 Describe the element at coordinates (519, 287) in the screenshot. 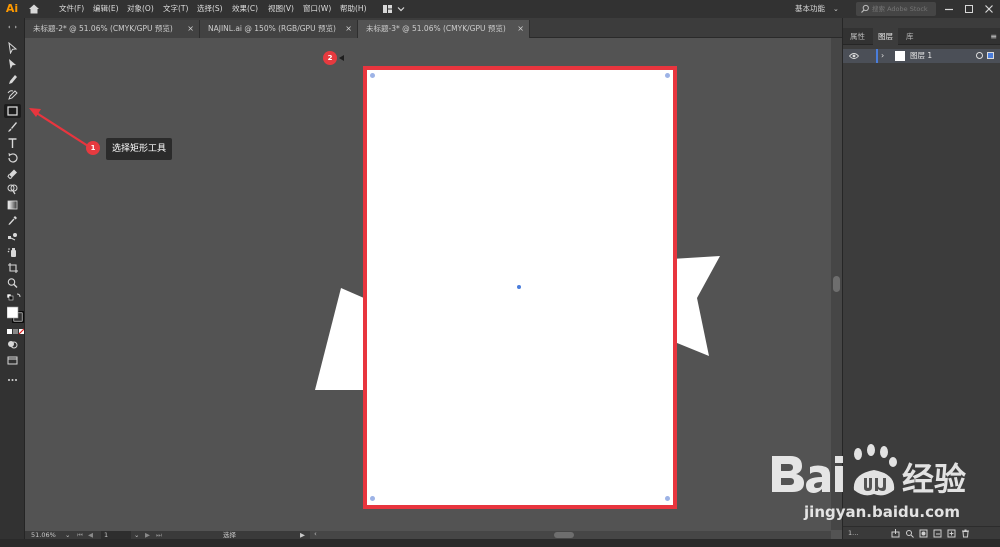

I see `center-point` at that location.